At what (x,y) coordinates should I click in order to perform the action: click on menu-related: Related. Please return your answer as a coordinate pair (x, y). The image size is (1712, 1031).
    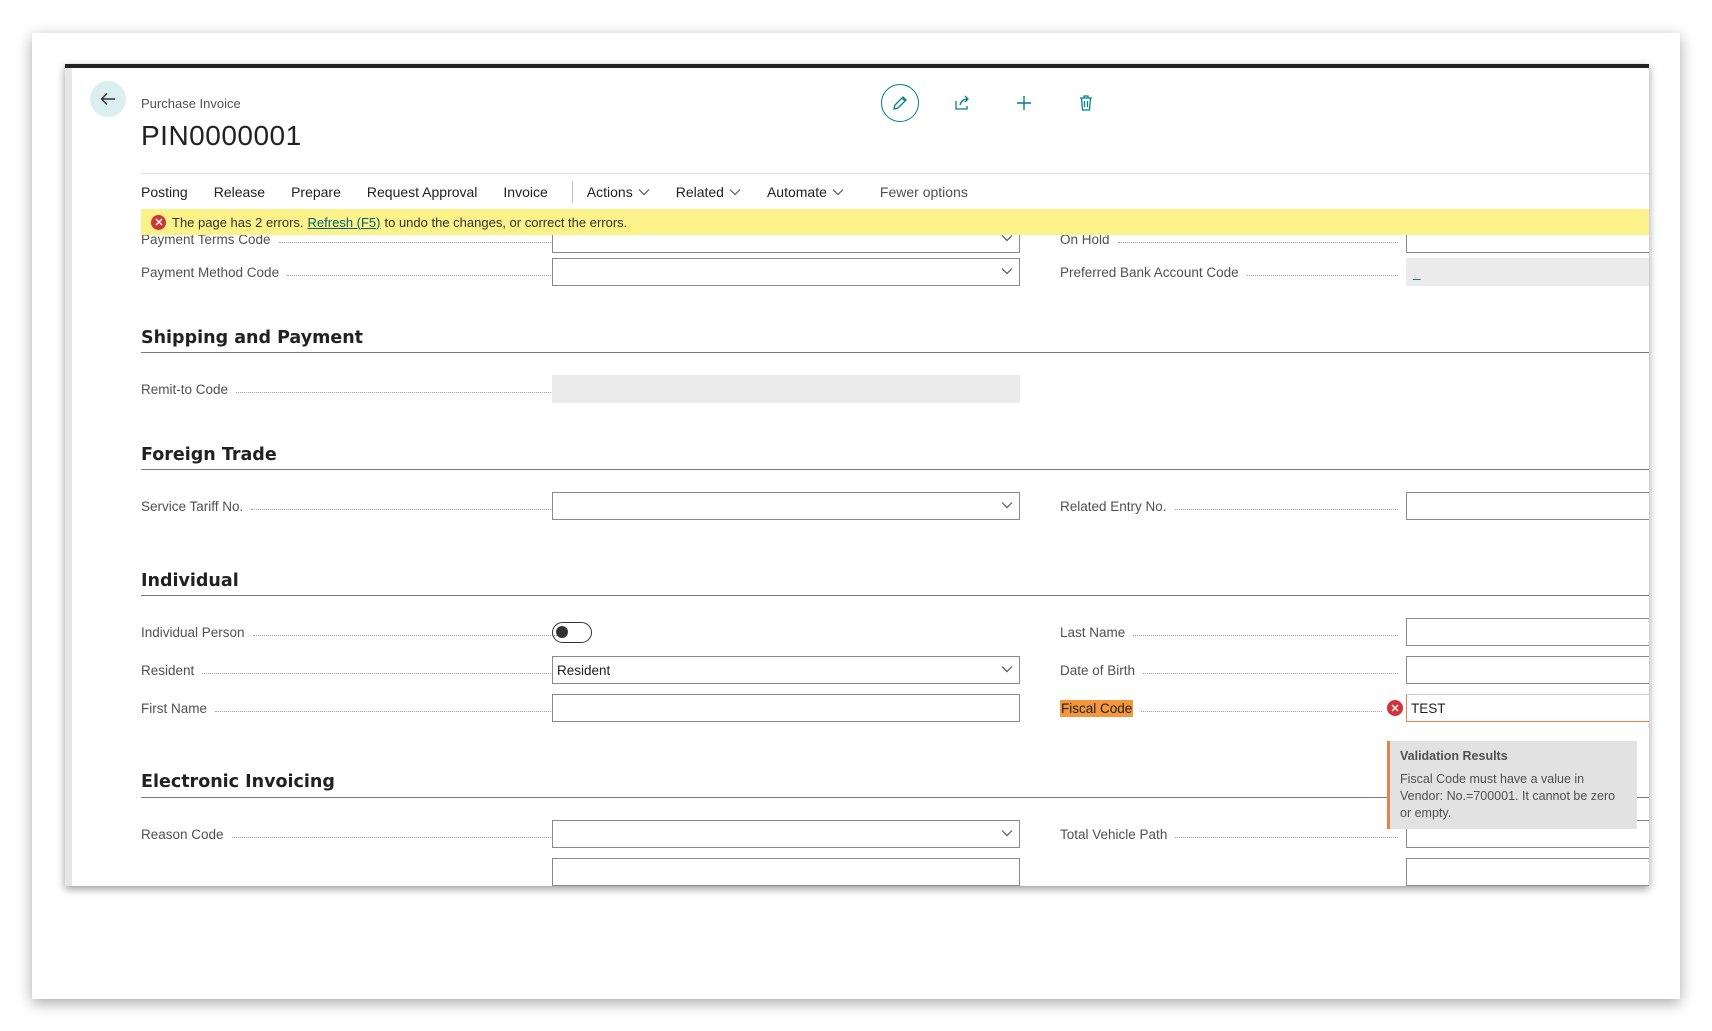
    Looking at the image, I should click on (708, 192).